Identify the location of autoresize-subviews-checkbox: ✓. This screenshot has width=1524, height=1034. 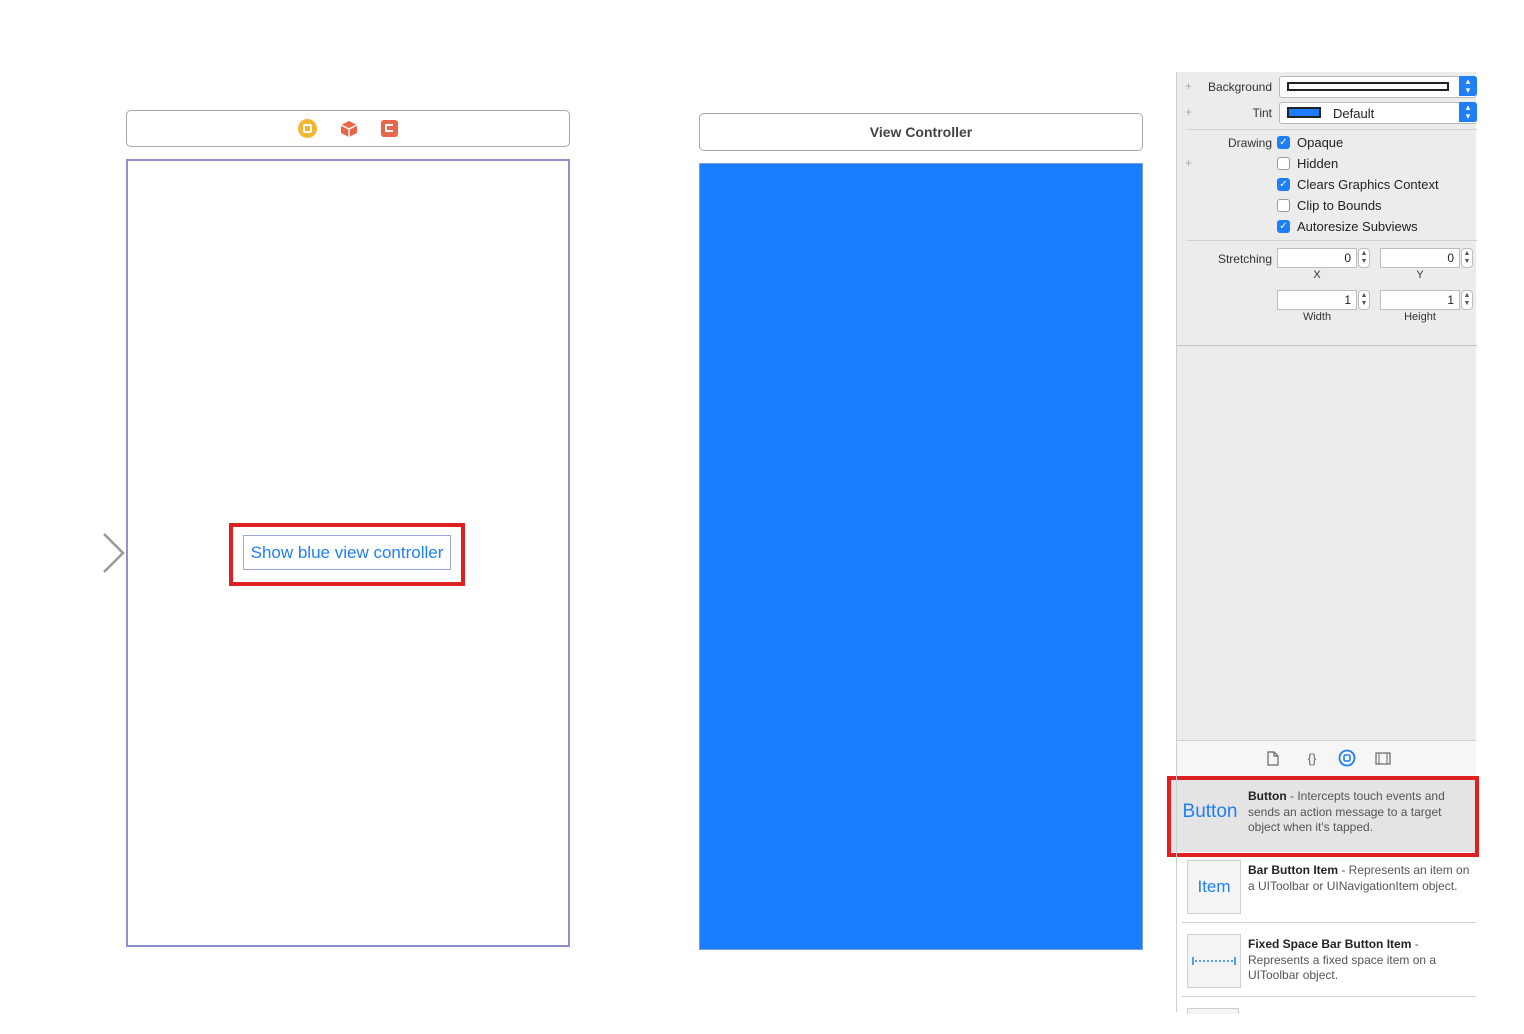
(1283, 226).